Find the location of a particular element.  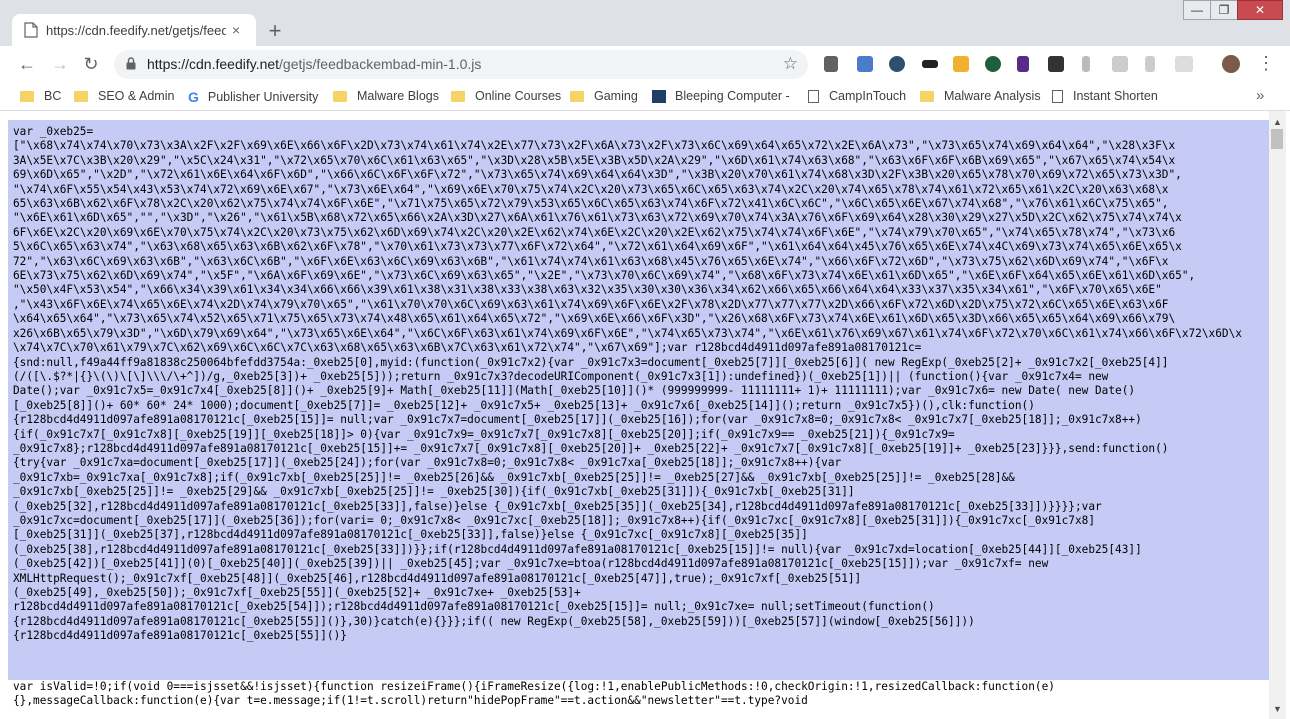

bookmarks-overflow-button: » is located at coordinates (1260, 95).